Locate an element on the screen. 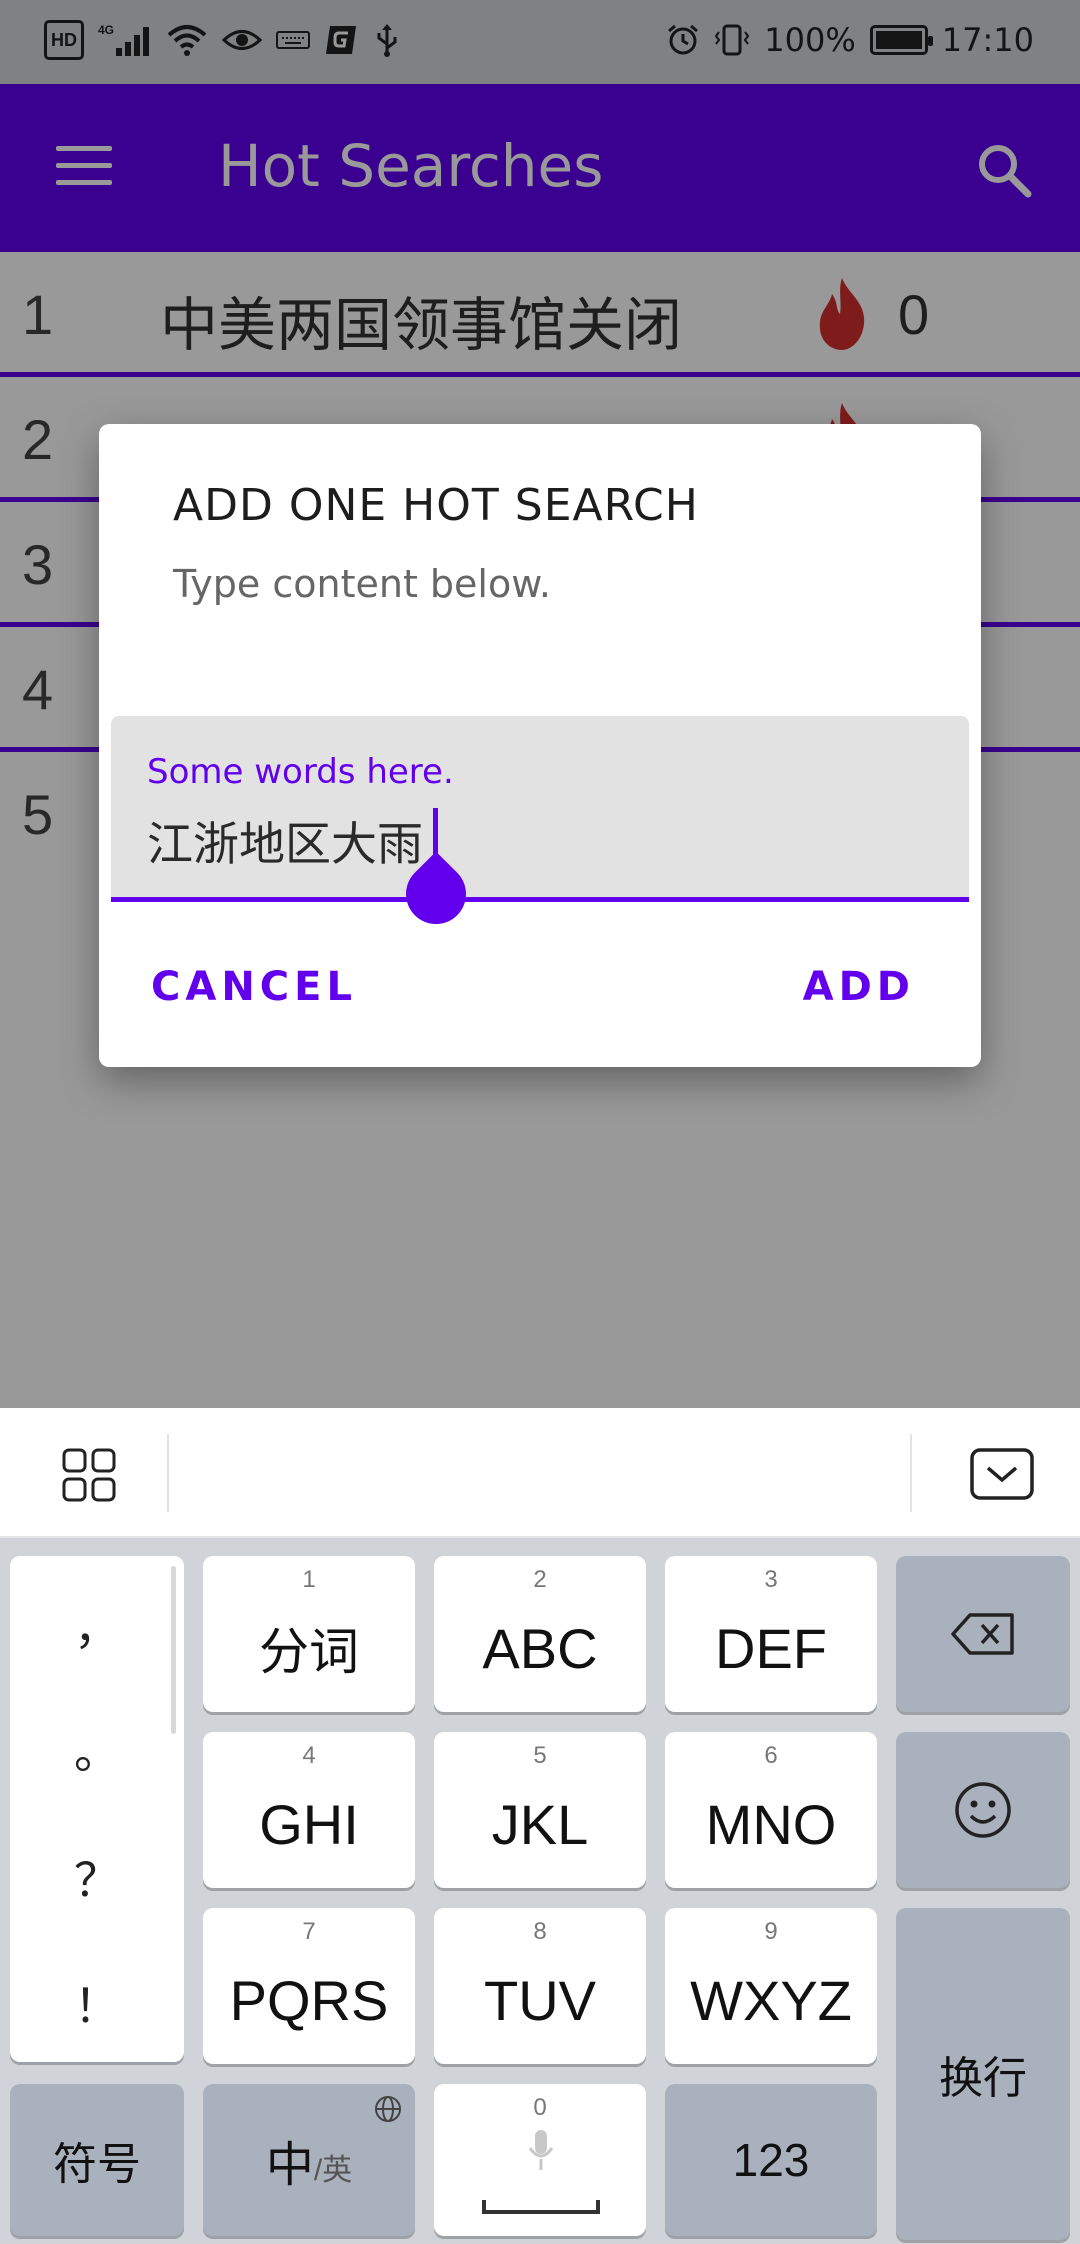 This screenshot has height=2244, width=1080. keyboard-toolbar is located at coordinates (540, 1473).